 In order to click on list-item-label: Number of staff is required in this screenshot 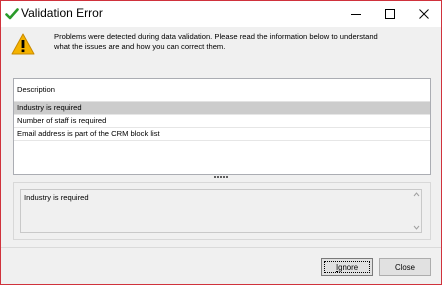, I will do `click(62, 120)`.